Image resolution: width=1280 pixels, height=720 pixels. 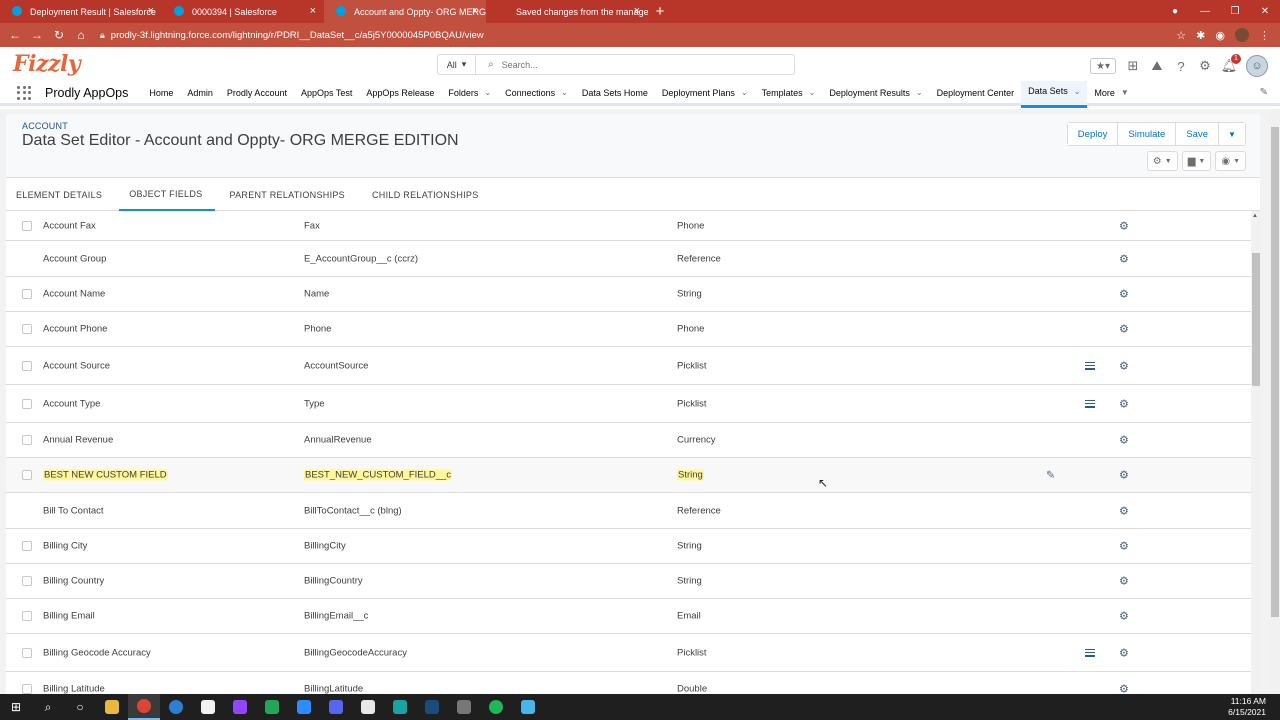 What do you see at coordinates (1242, 35) in the screenshot?
I see `browser-profile-avatar` at bounding box center [1242, 35].